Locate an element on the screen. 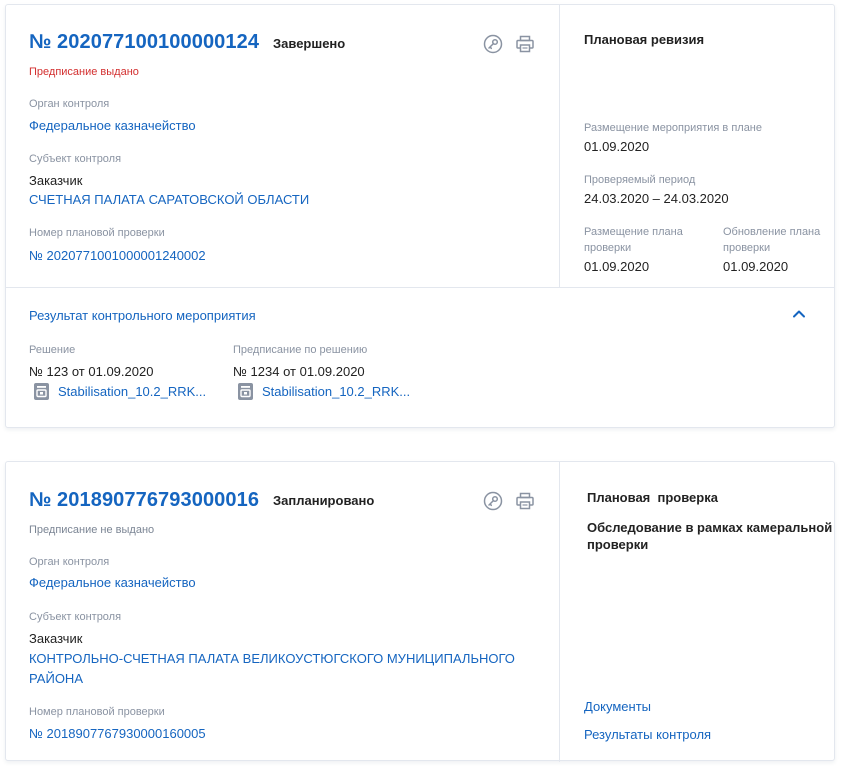 Image resolution: width=842 pixels, height=766 pixels. subject-link-line2: РАЙОНА is located at coordinates (56, 678).